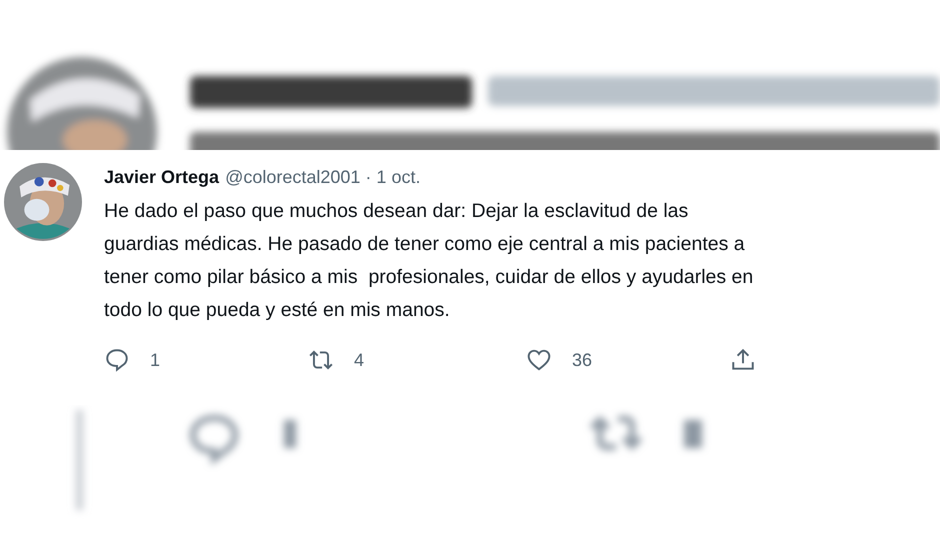  What do you see at coordinates (162, 177) in the screenshot?
I see `author-name: Javier Ortega` at bounding box center [162, 177].